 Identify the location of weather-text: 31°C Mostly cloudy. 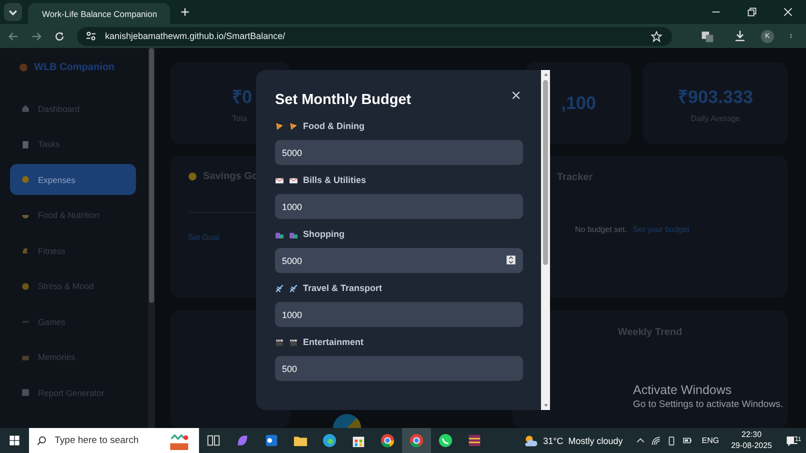
(583, 441).